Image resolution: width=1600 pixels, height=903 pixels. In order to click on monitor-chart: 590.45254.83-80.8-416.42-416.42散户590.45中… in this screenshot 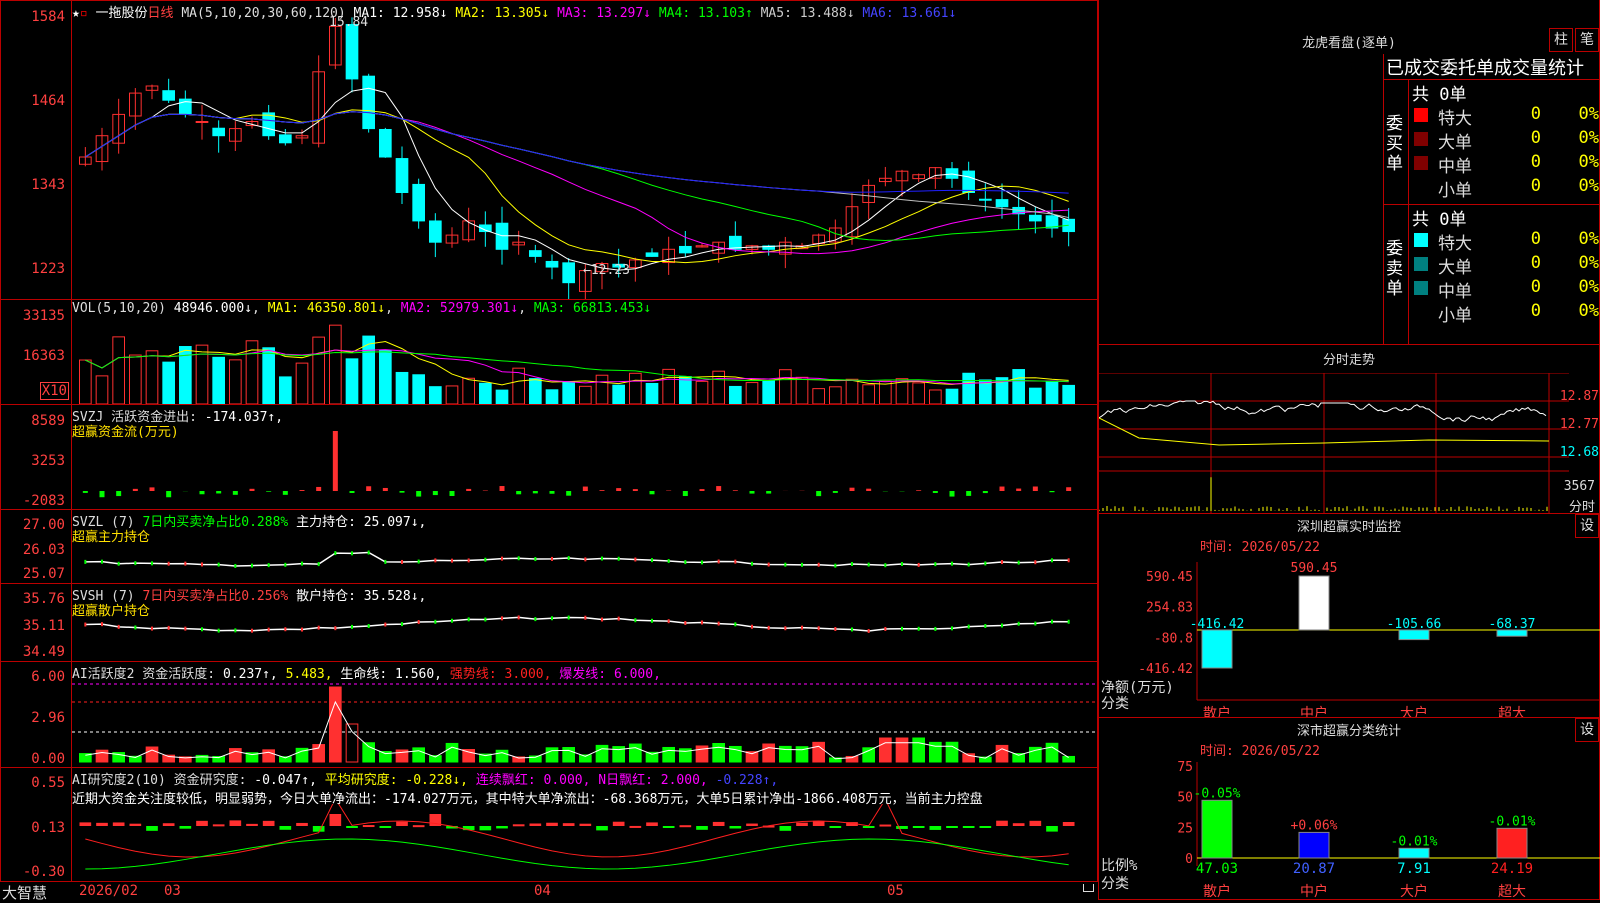, I will do `click(1349, 635)`.